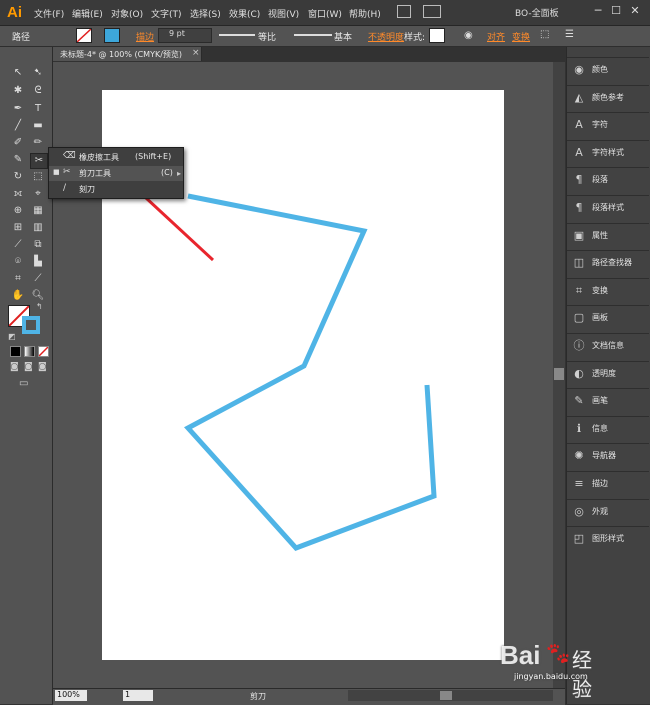 Image resolution: width=650 pixels, height=705 pixels. Describe the element at coordinates (579, 428) in the screenshot. I see `info-icon: ℹ` at that location.